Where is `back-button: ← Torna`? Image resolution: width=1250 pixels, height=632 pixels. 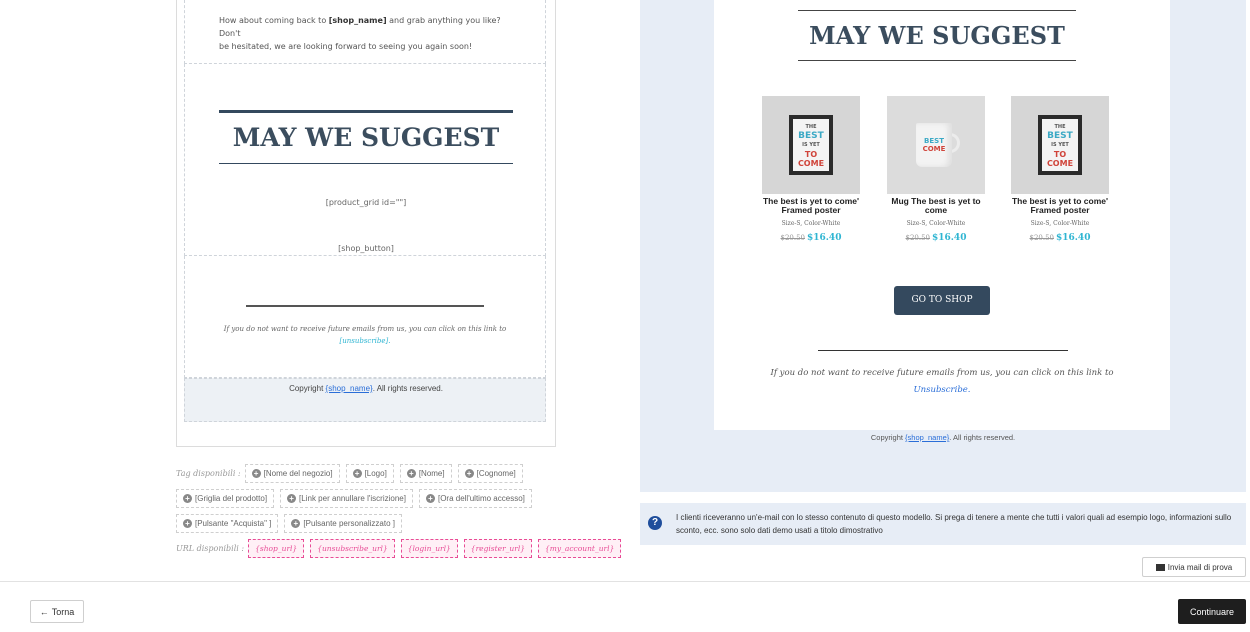 back-button: ← Torna is located at coordinates (57, 611).